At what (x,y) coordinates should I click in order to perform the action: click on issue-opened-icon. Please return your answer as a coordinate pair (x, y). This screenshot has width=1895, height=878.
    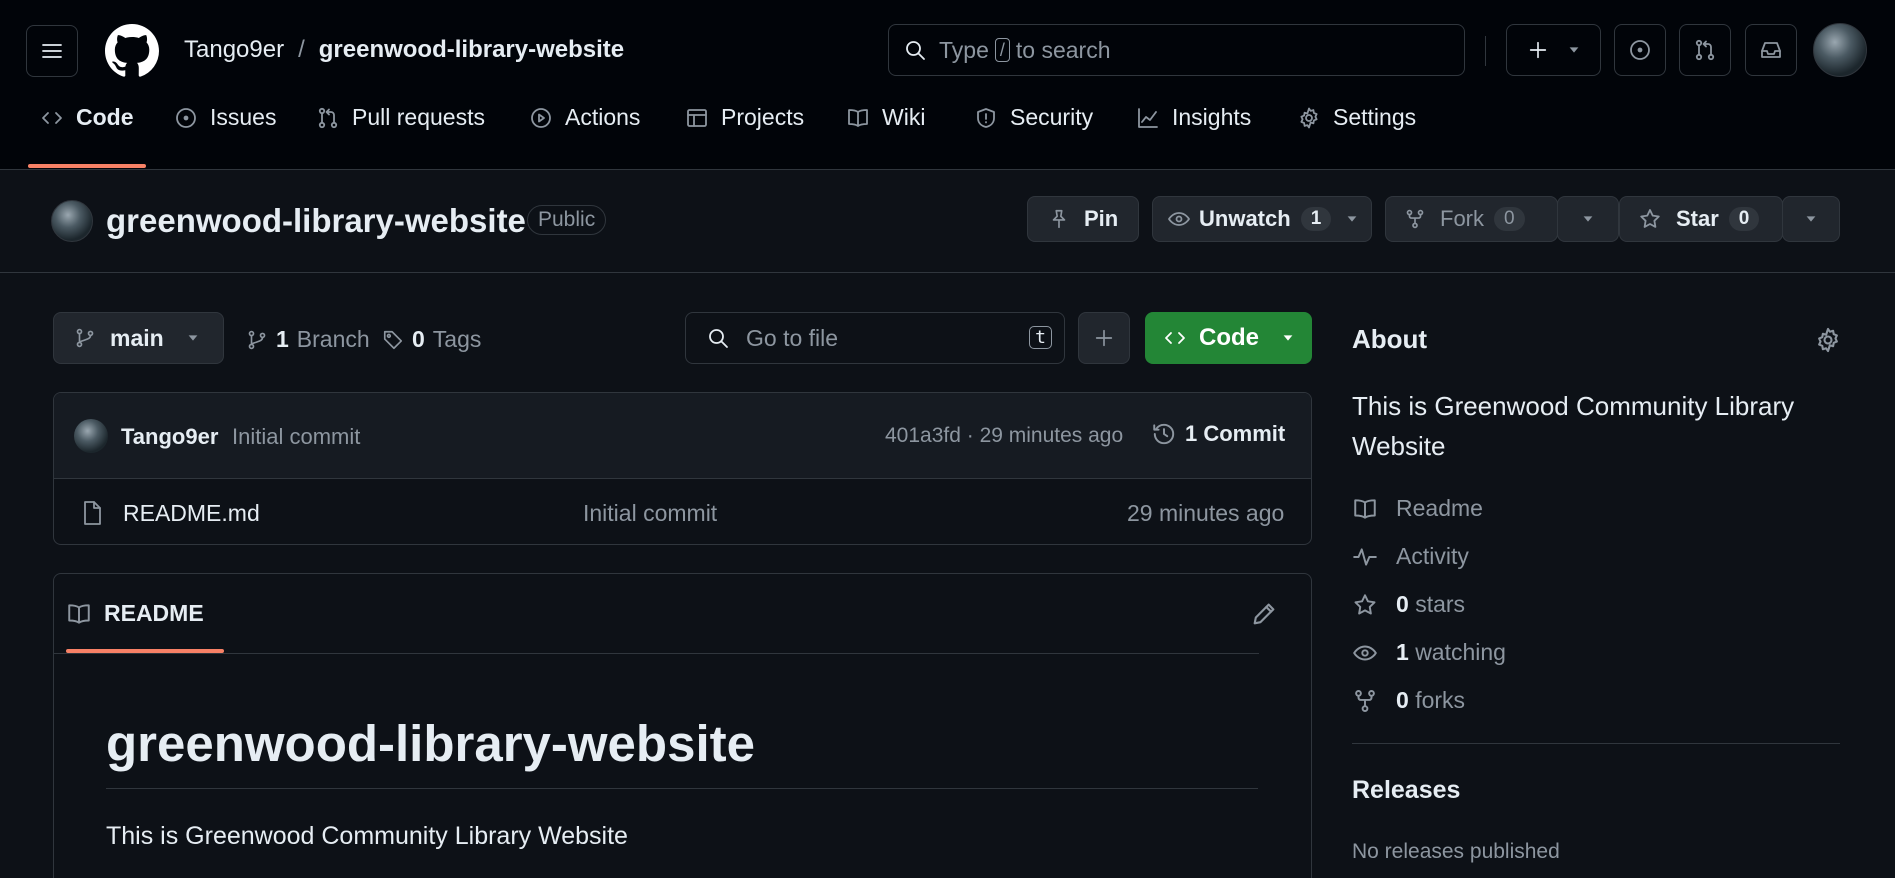
    Looking at the image, I should click on (1640, 50).